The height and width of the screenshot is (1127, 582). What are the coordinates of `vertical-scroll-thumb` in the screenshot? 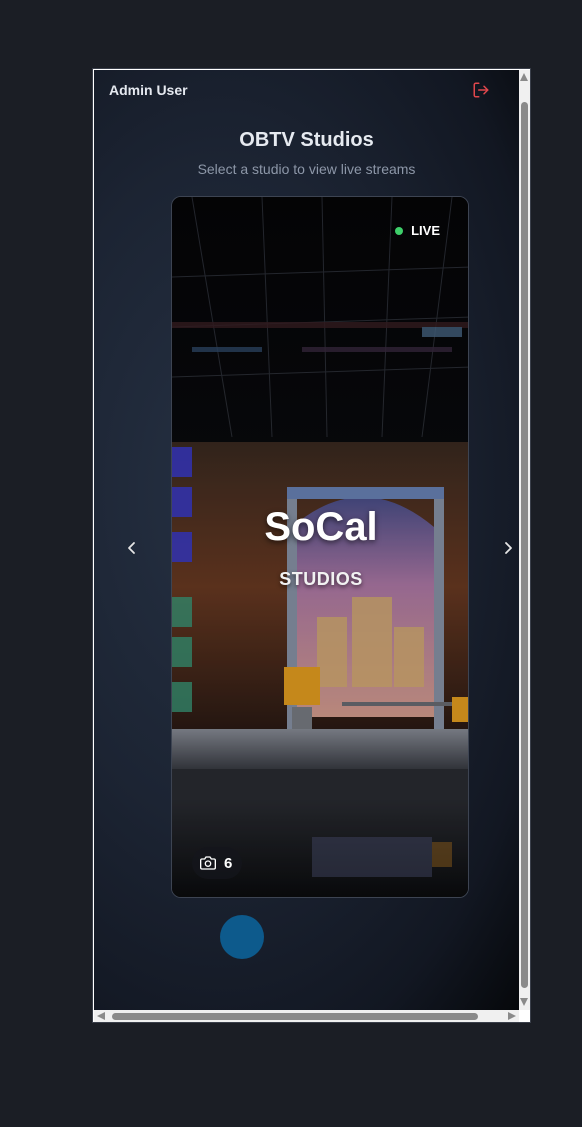 It's located at (524, 545).